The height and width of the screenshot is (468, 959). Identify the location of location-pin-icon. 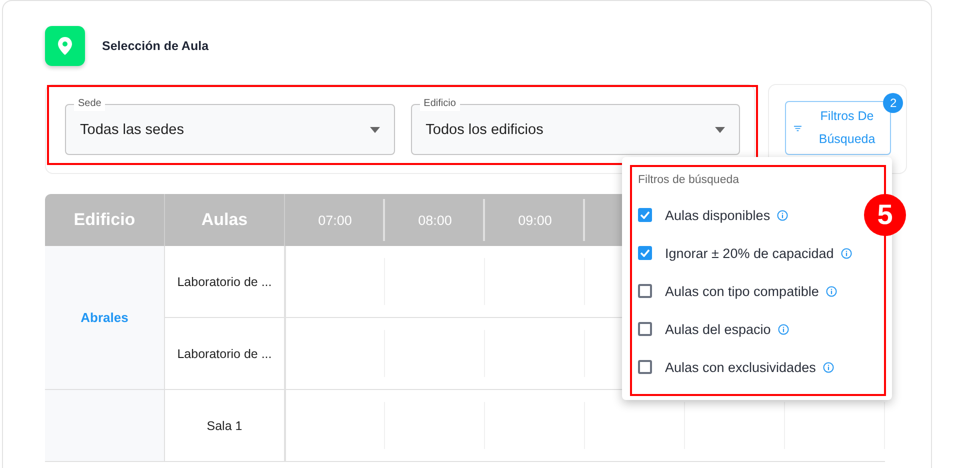
(65, 46).